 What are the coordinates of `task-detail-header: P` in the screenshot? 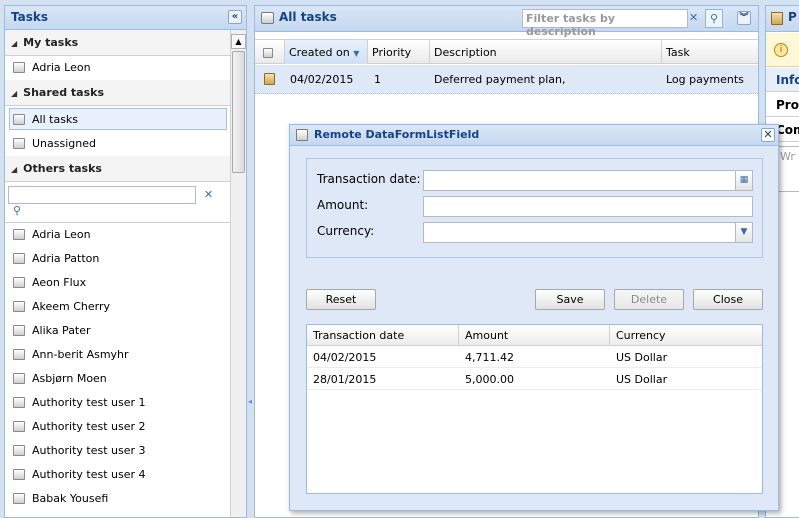 It's located at (782, 19).